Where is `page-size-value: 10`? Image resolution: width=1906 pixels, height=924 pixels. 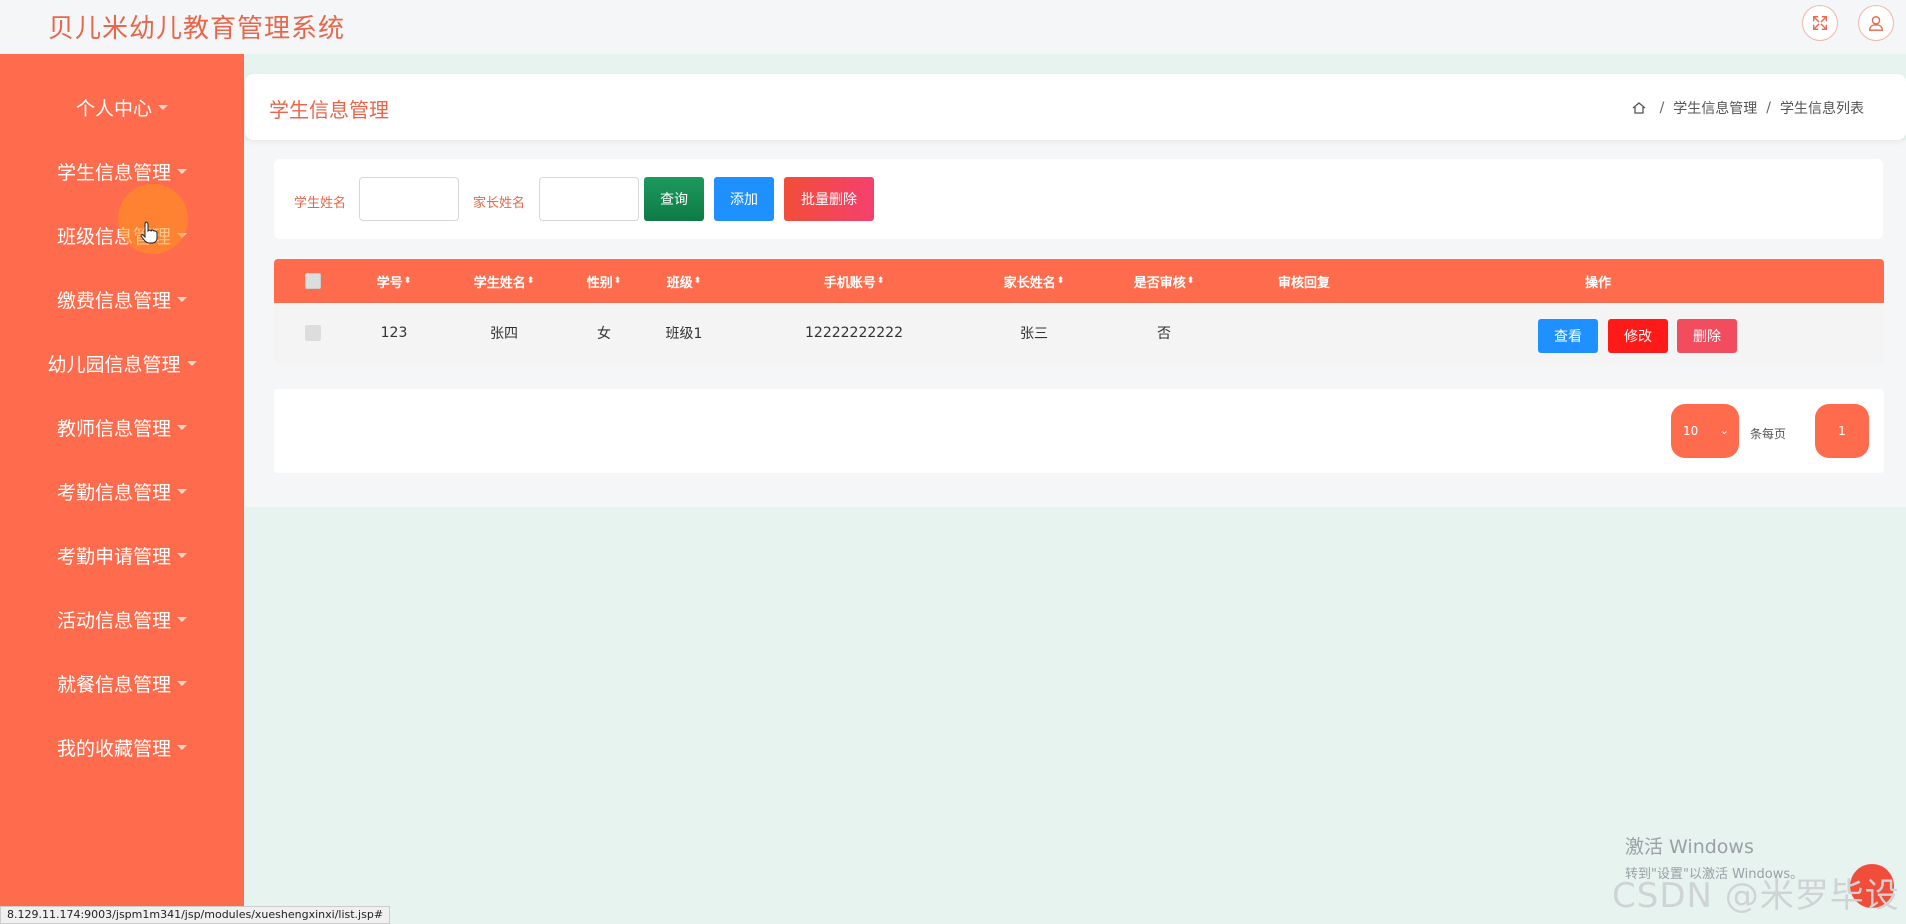 page-size-value: 10 is located at coordinates (1691, 431).